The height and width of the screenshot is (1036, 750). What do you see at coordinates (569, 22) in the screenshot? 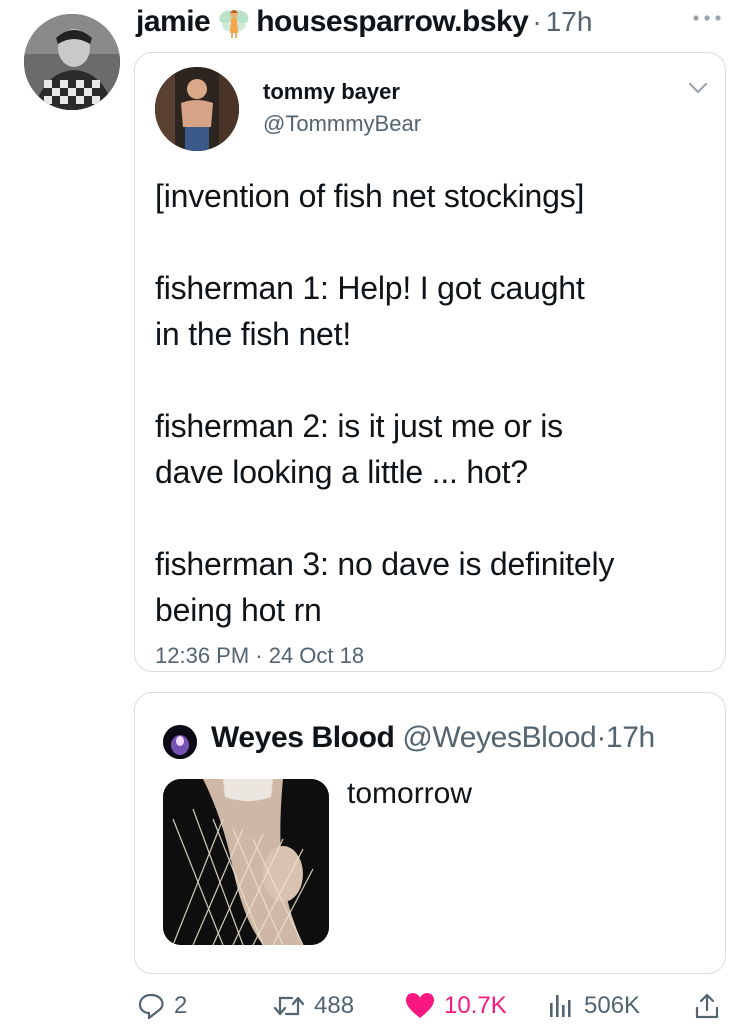
I see `post-time: 17h` at bounding box center [569, 22].